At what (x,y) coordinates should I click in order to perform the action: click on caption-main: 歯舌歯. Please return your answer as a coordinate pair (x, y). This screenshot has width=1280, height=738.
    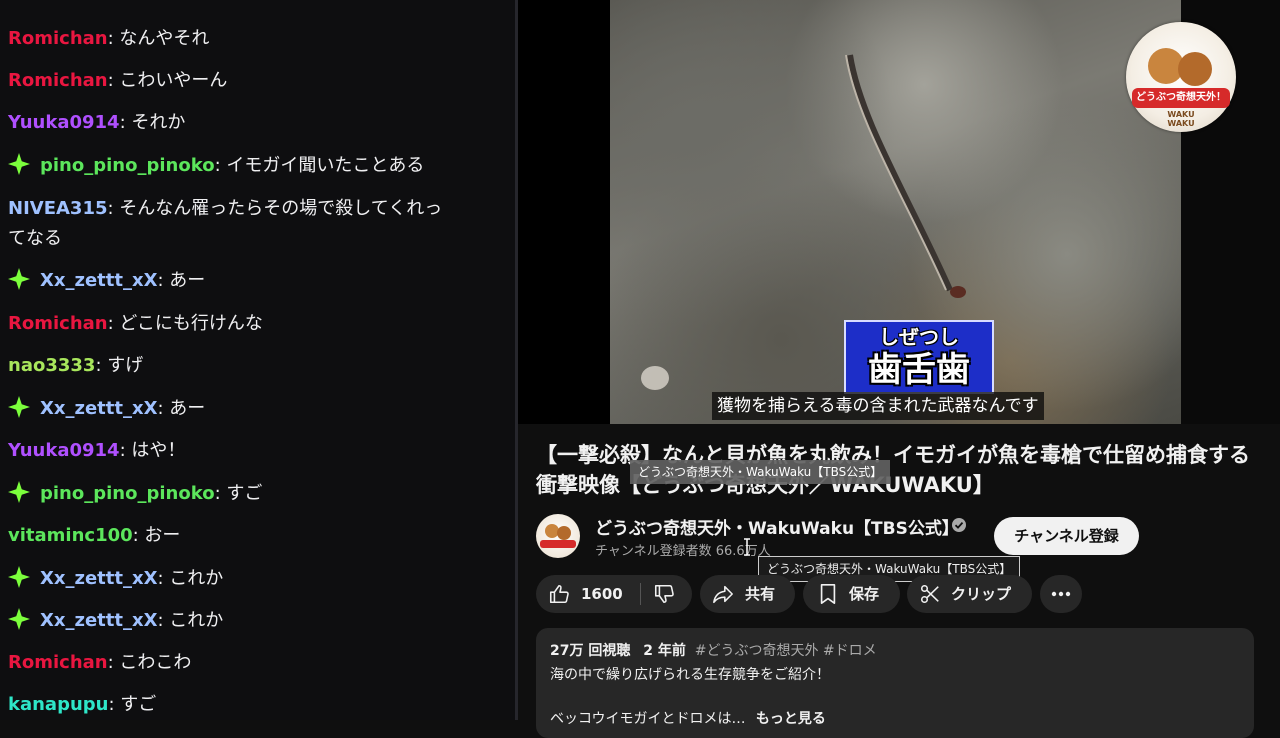
    Looking at the image, I should click on (919, 370).